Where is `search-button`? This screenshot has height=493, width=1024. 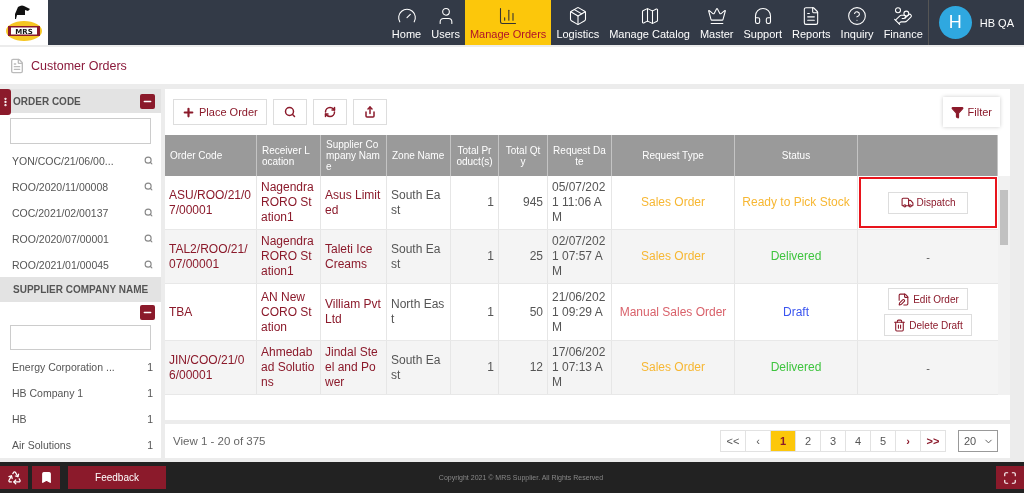
search-button is located at coordinates (289, 112).